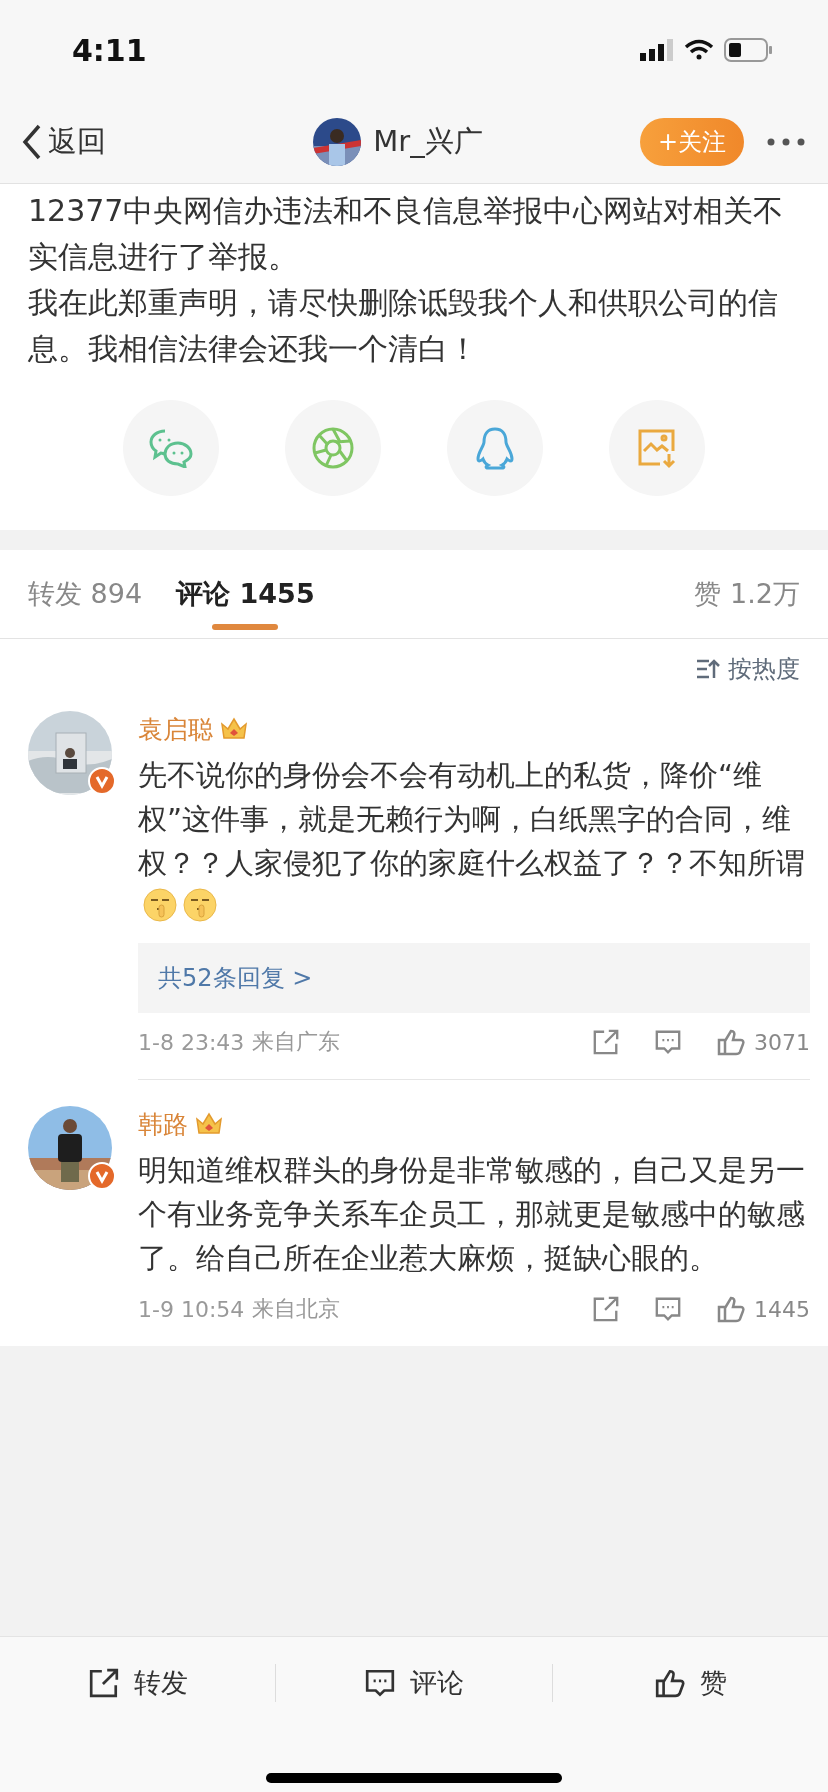 This screenshot has height=1792, width=828. Describe the element at coordinates (474, 978) in the screenshot. I see `replies-link: 共52条回复 >` at that location.